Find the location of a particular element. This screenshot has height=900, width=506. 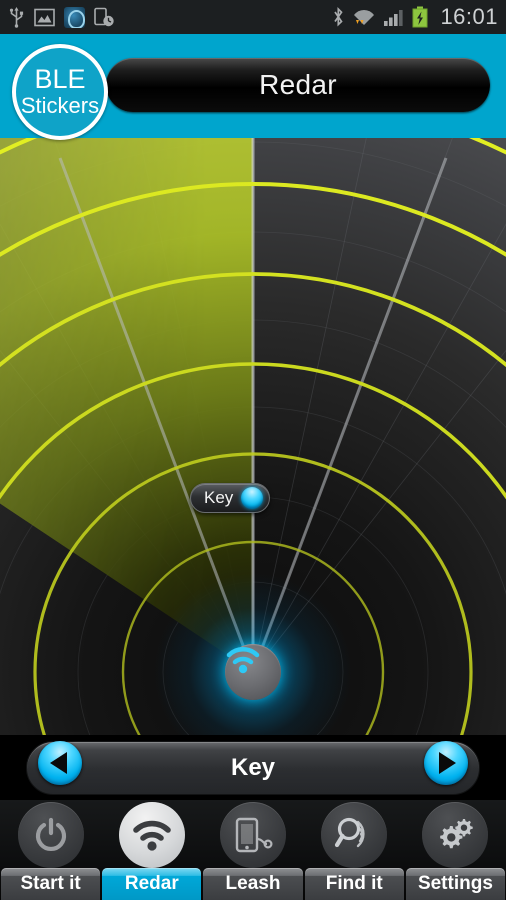

device-clock-icon is located at coordinates (104, 16).